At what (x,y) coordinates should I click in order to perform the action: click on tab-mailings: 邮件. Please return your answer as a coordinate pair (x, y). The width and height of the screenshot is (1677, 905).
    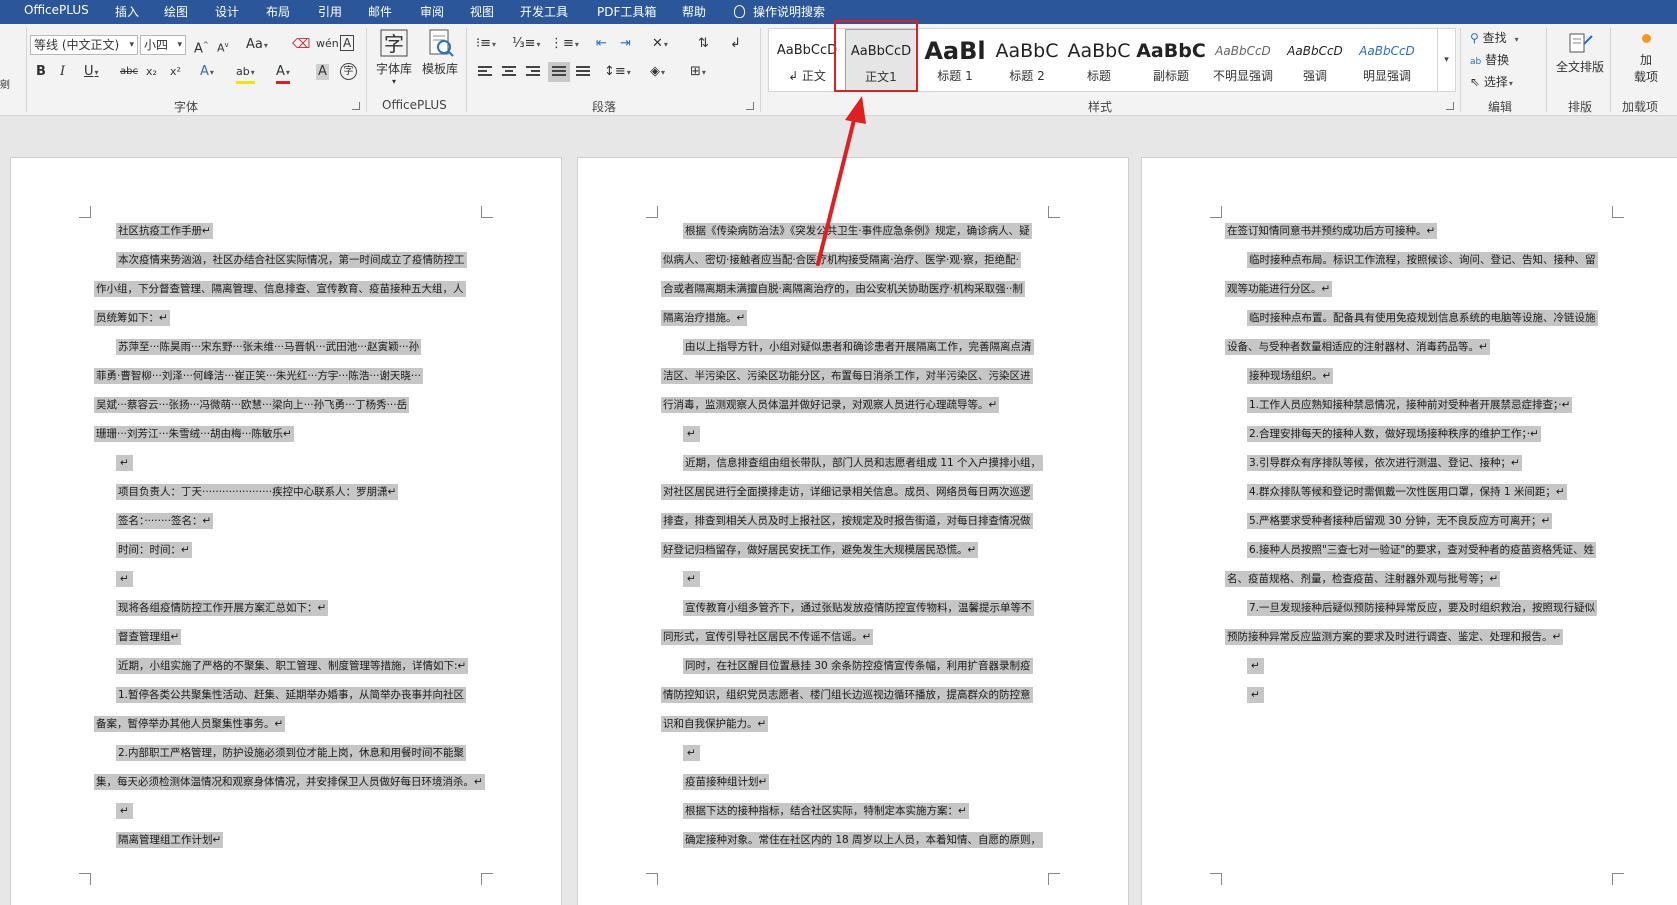
    Looking at the image, I should click on (380, 11).